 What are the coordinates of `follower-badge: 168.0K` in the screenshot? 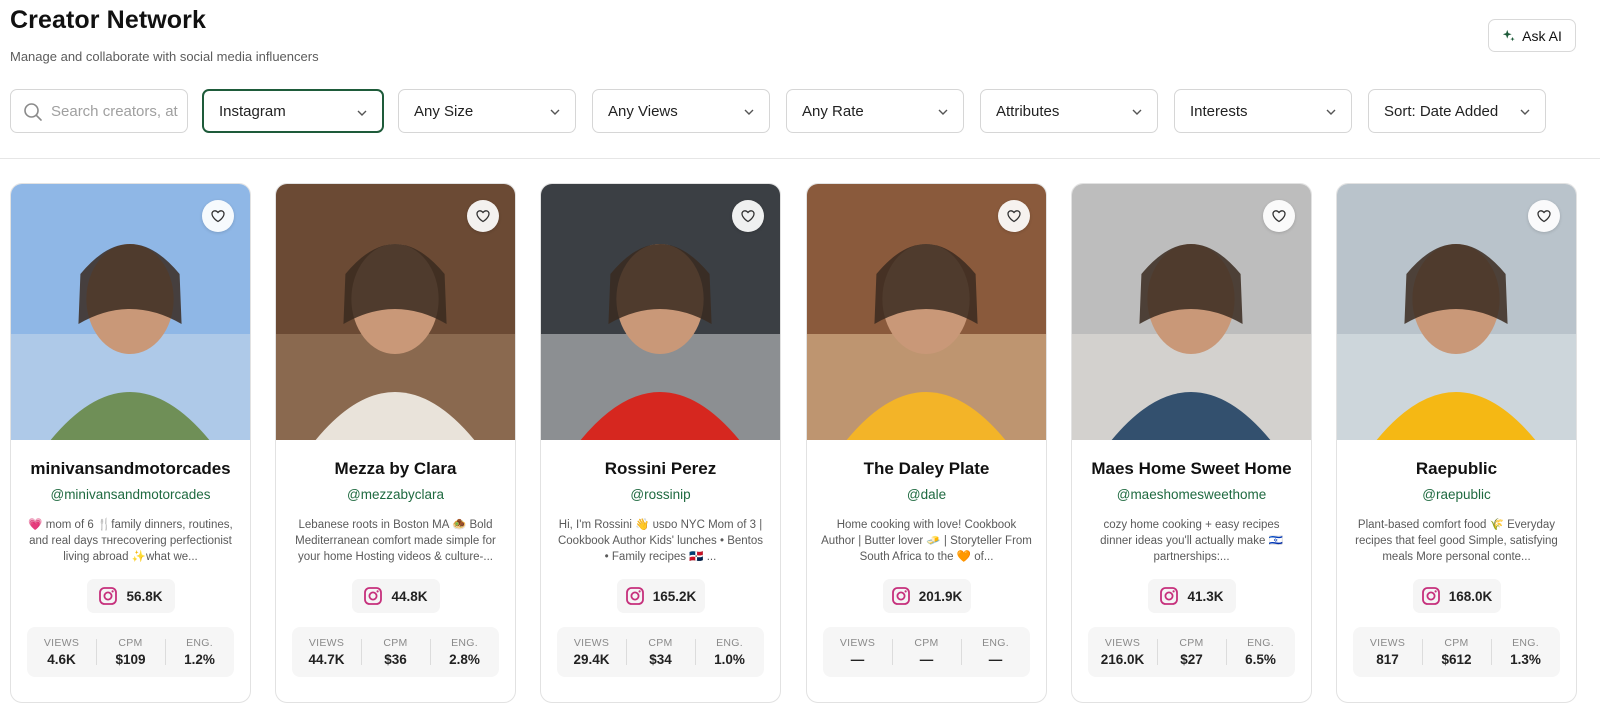 It's located at (1456, 596).